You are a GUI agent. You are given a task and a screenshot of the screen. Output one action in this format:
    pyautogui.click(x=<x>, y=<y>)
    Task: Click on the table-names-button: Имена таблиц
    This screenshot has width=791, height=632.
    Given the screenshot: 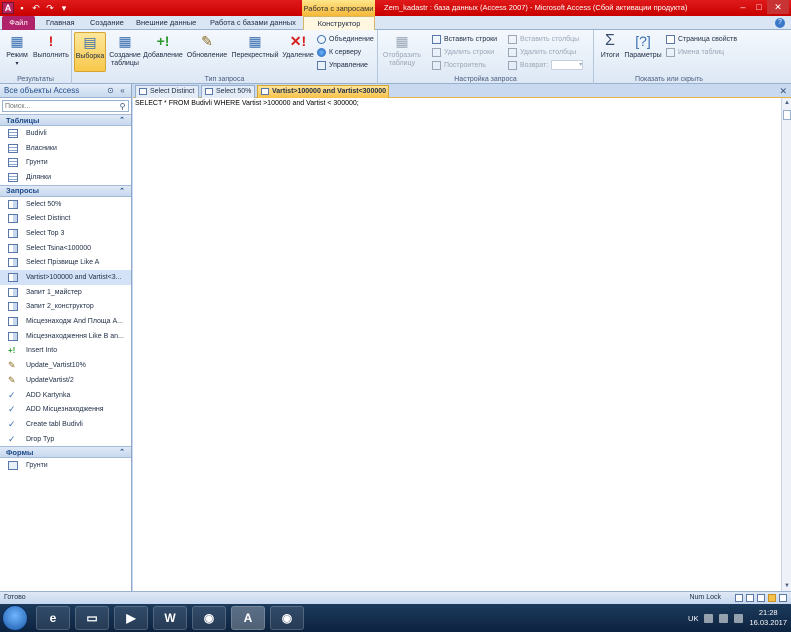 What is the action you would take?
    pyautogui.click(x=695, y=52)
    